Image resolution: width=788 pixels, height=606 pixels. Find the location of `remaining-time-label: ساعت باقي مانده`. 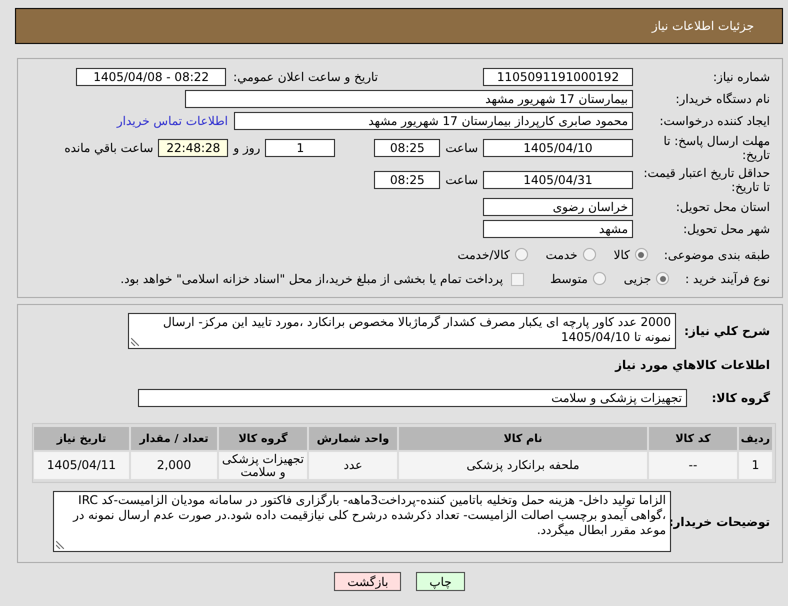

remaining-time-label: ساعت باقي مانده is located at coordinates (109, 148).